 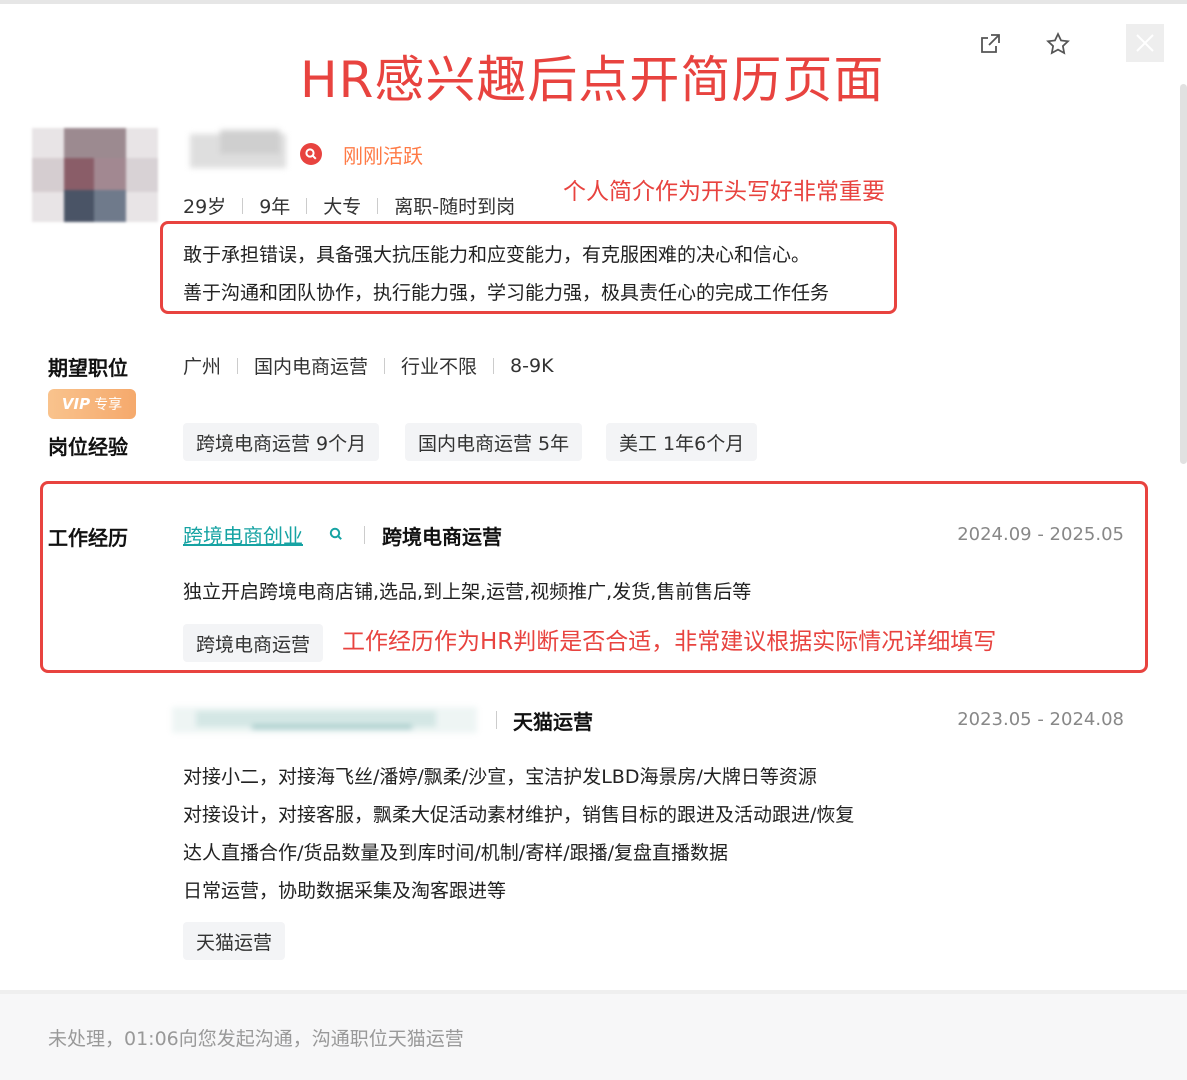 What do you see at coordinates (383, 156) in the screenshot?
I see `active-status: 刚刚活跃` at bounding box center [383, 156].